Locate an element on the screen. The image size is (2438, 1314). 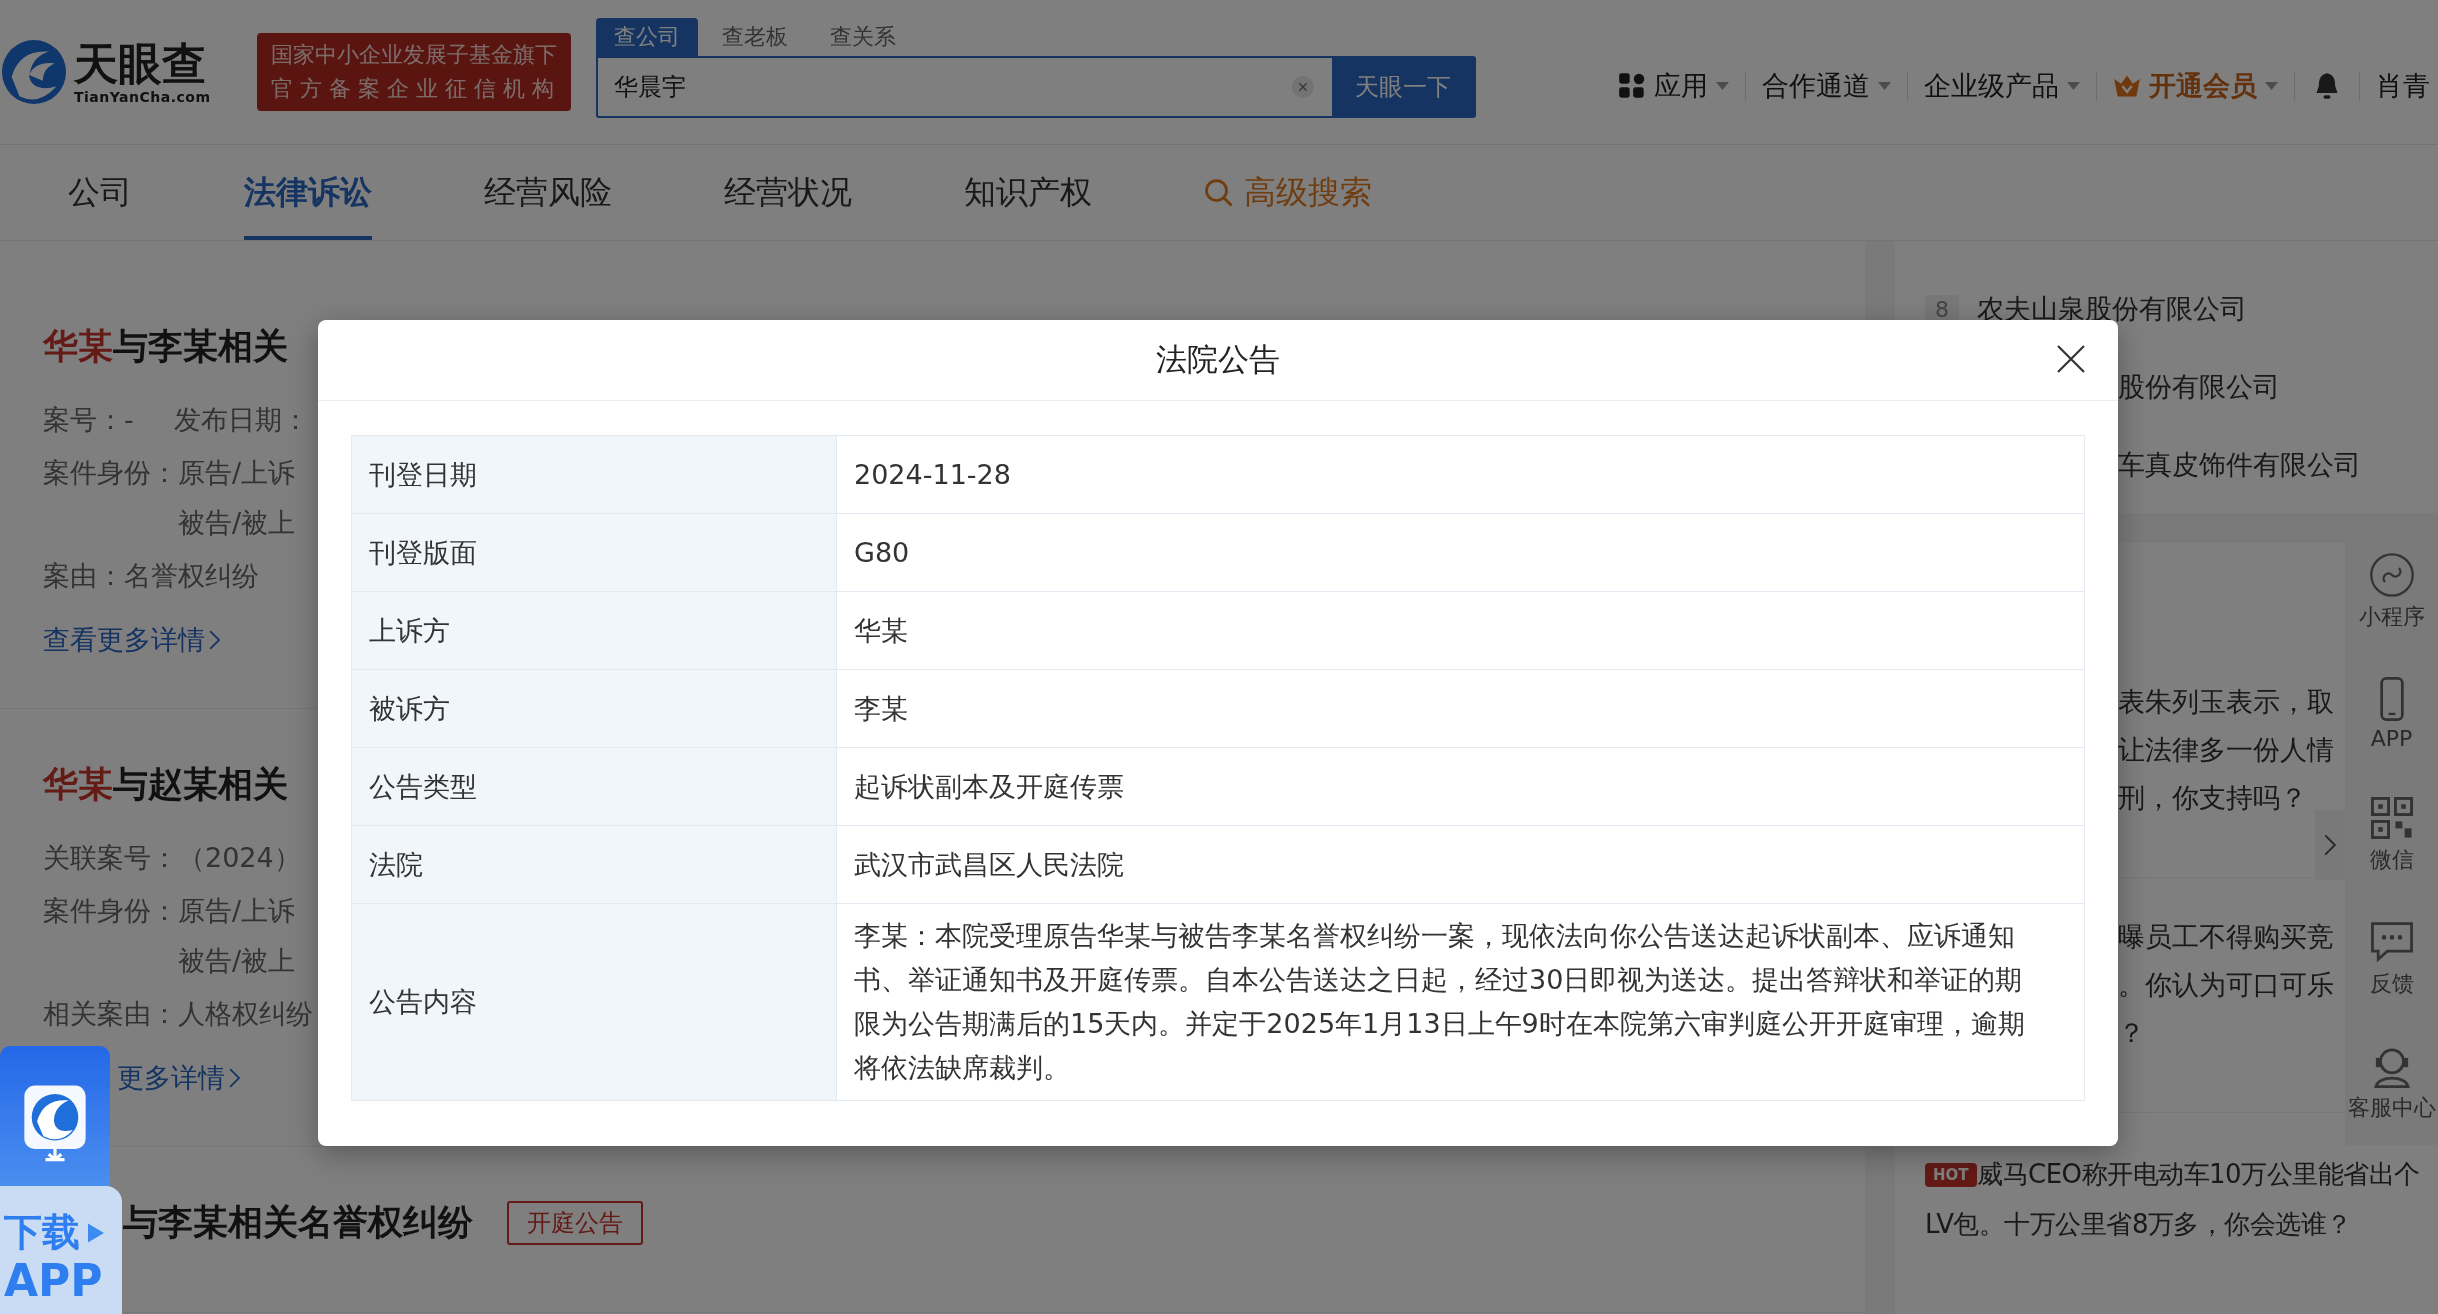
chat-icon is located at coordinates (2391, 942).